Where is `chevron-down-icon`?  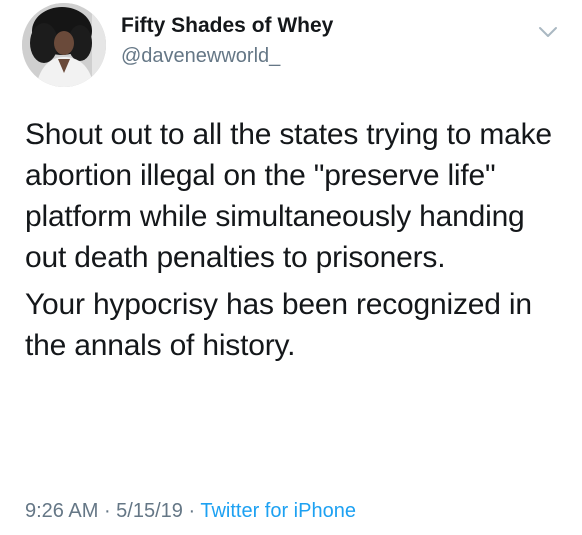 chevron-down-icon is located at coordinates (548, 32).